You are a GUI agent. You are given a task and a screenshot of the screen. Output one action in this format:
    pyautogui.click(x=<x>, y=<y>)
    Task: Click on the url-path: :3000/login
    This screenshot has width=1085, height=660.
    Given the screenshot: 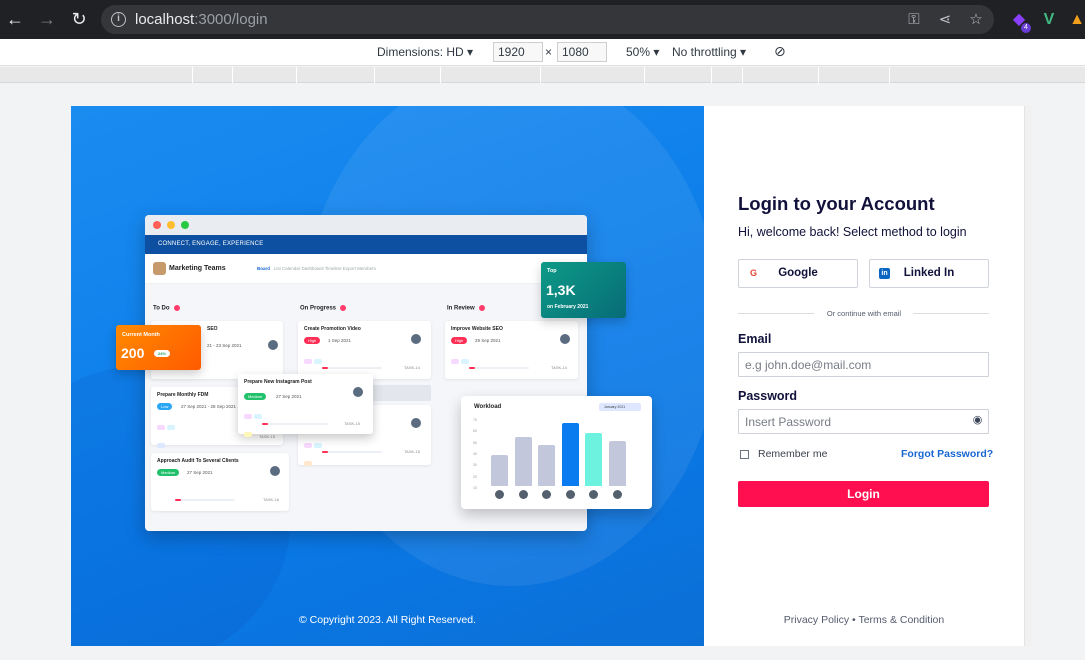 What is the action you would take?
    pyautogui.click(x=231, y=19)
    